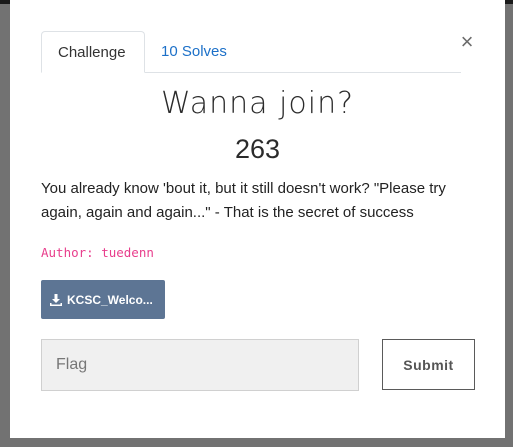 This screenshot has width=513, height=447. Describe the element at coordinates (93, 52) in the screenshot. I see `tab-challenge: Challenge` at that location.